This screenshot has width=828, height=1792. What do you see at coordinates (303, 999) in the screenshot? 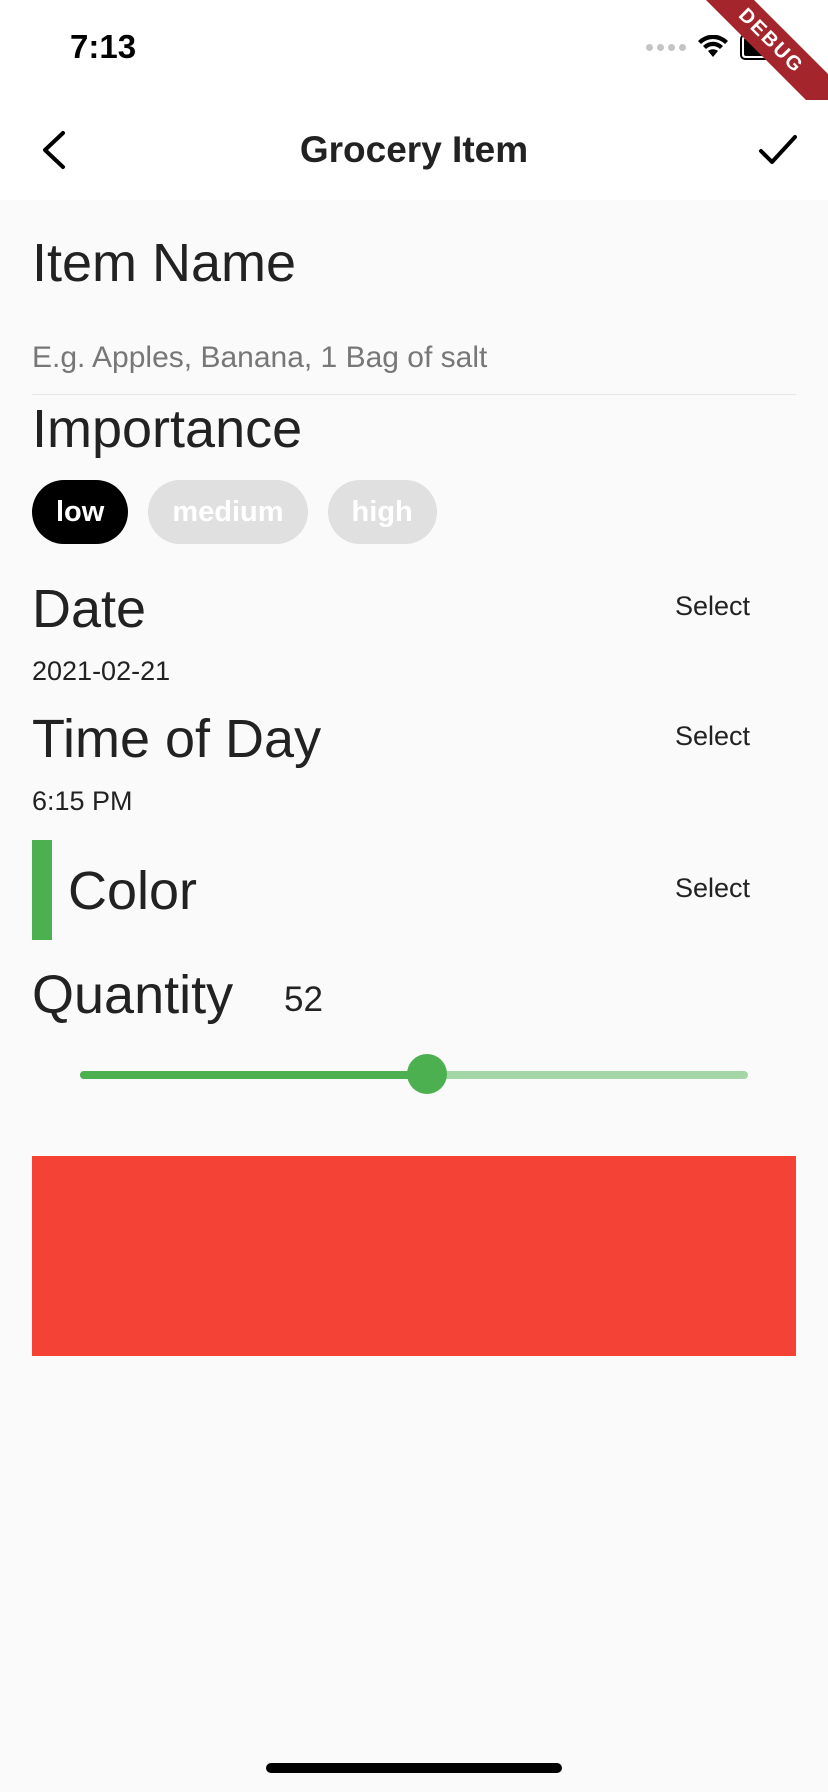
I see `quantity-value: 52` at bounding box center [303, 999].